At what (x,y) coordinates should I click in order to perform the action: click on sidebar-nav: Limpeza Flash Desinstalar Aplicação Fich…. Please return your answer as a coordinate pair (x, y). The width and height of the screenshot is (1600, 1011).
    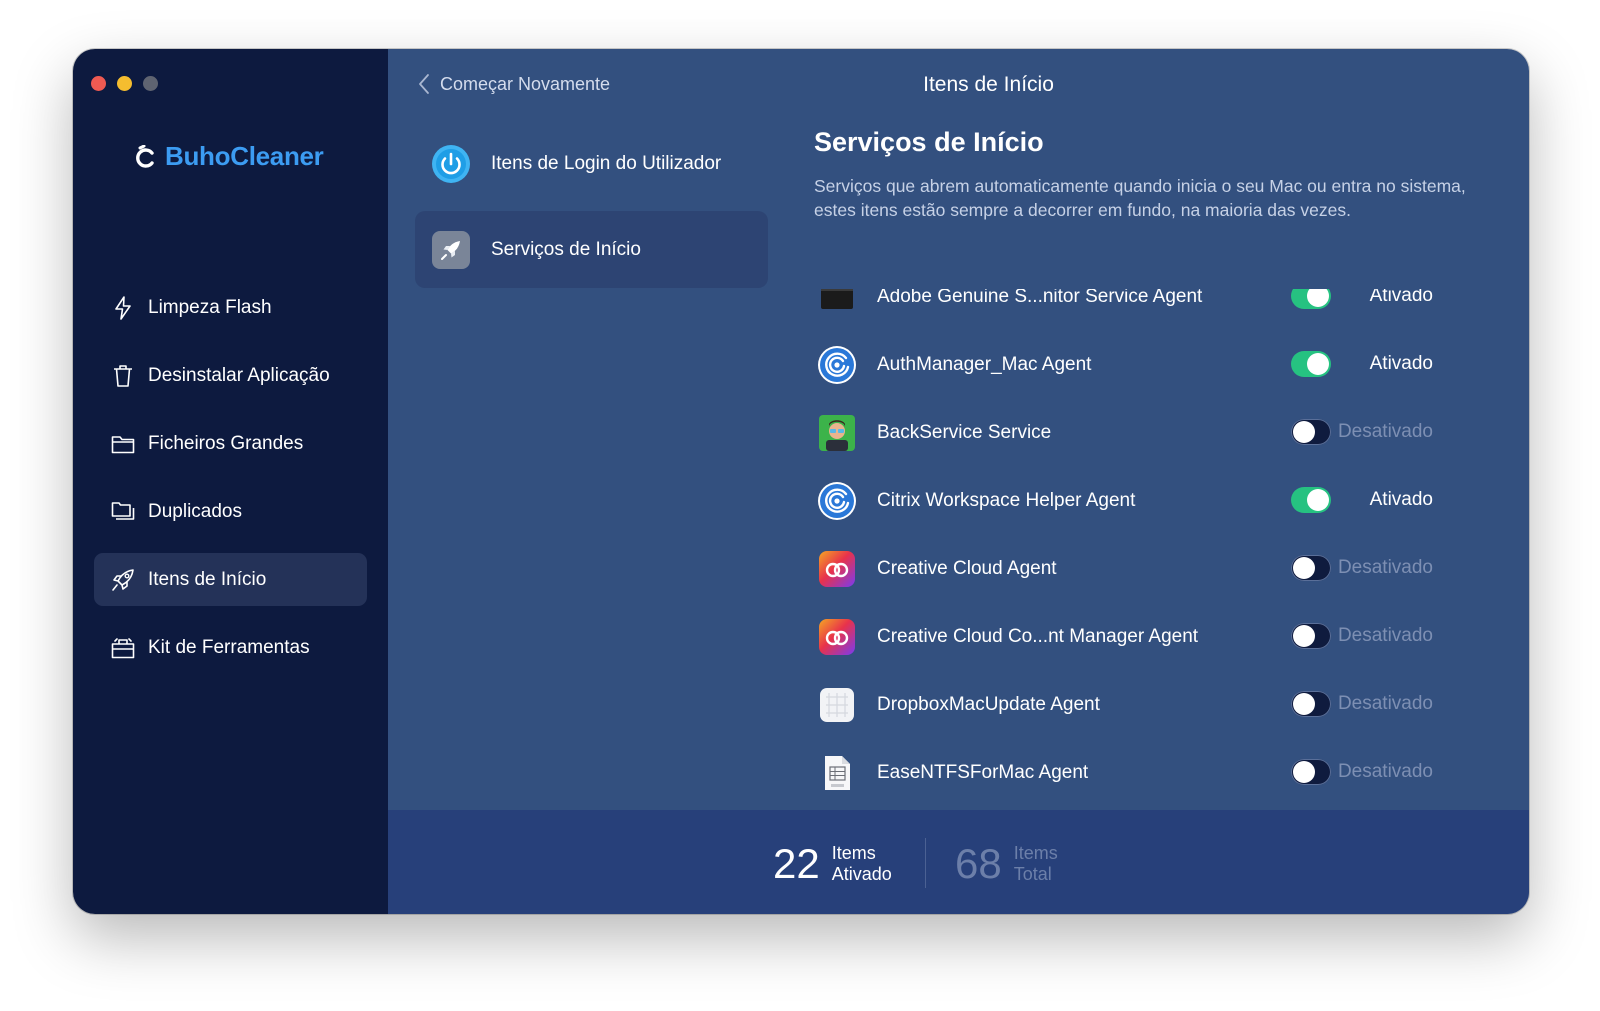
    Looking at the image, I should click on (230, 485).